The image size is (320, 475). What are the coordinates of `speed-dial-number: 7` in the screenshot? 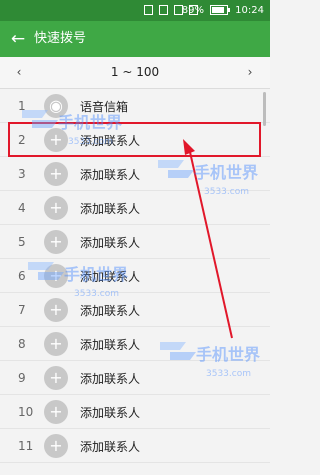 It's located at (22, 310).